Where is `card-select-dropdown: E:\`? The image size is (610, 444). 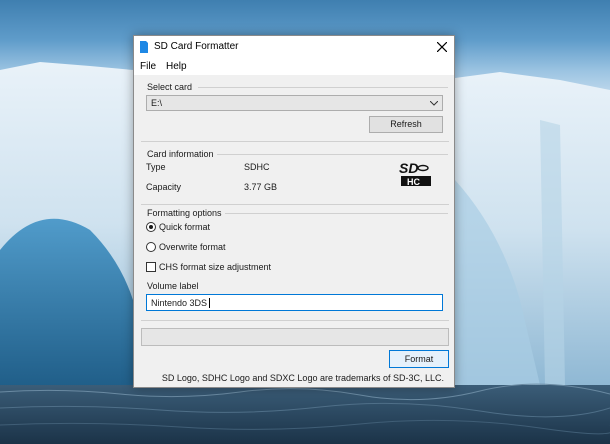 card-select-dropdown: E:\ is located at coordinates (294, 103).